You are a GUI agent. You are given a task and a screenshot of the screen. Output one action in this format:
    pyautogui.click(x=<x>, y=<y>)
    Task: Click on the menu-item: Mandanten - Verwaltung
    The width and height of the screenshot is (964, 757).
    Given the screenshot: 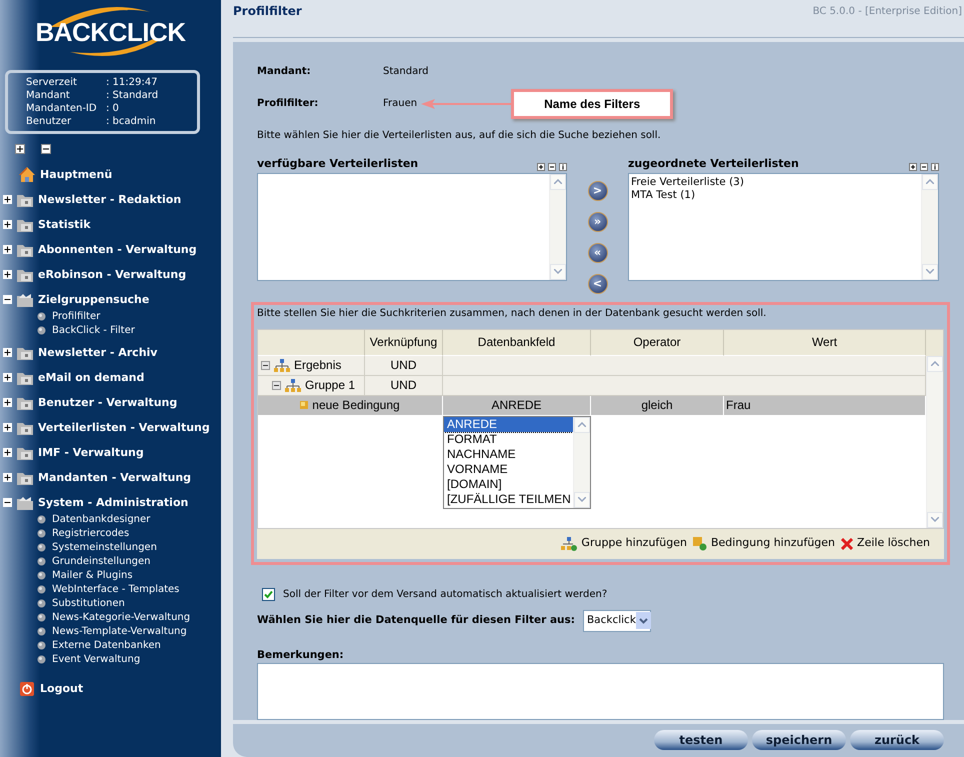 What is the action you would take?
    pyautogui.click(x=115, y=477)
    